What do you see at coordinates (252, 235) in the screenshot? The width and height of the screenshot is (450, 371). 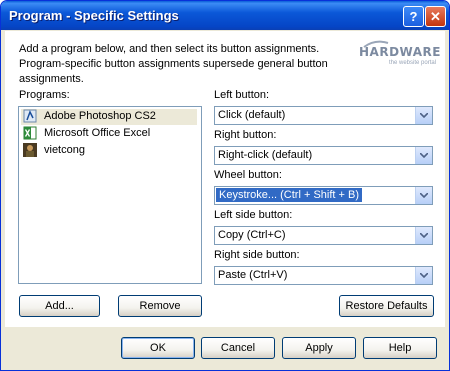 I see `left-side-button-value: Copy (Ctrl+C)` at bounding box center [252, 235].